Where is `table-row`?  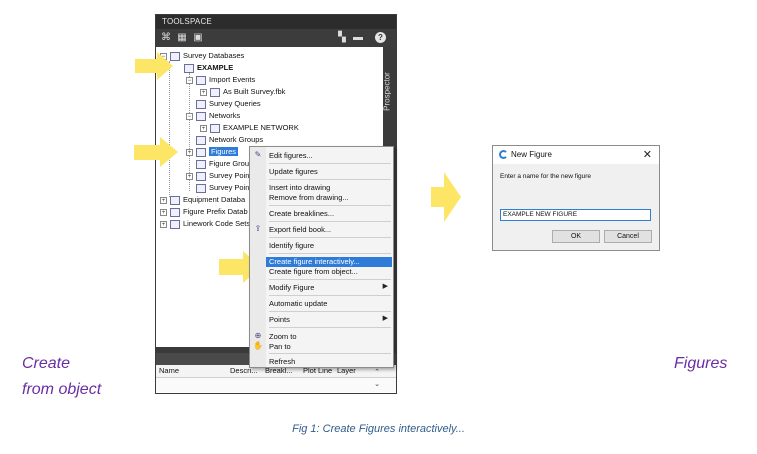 table-row is located at coordinates (276, 385).